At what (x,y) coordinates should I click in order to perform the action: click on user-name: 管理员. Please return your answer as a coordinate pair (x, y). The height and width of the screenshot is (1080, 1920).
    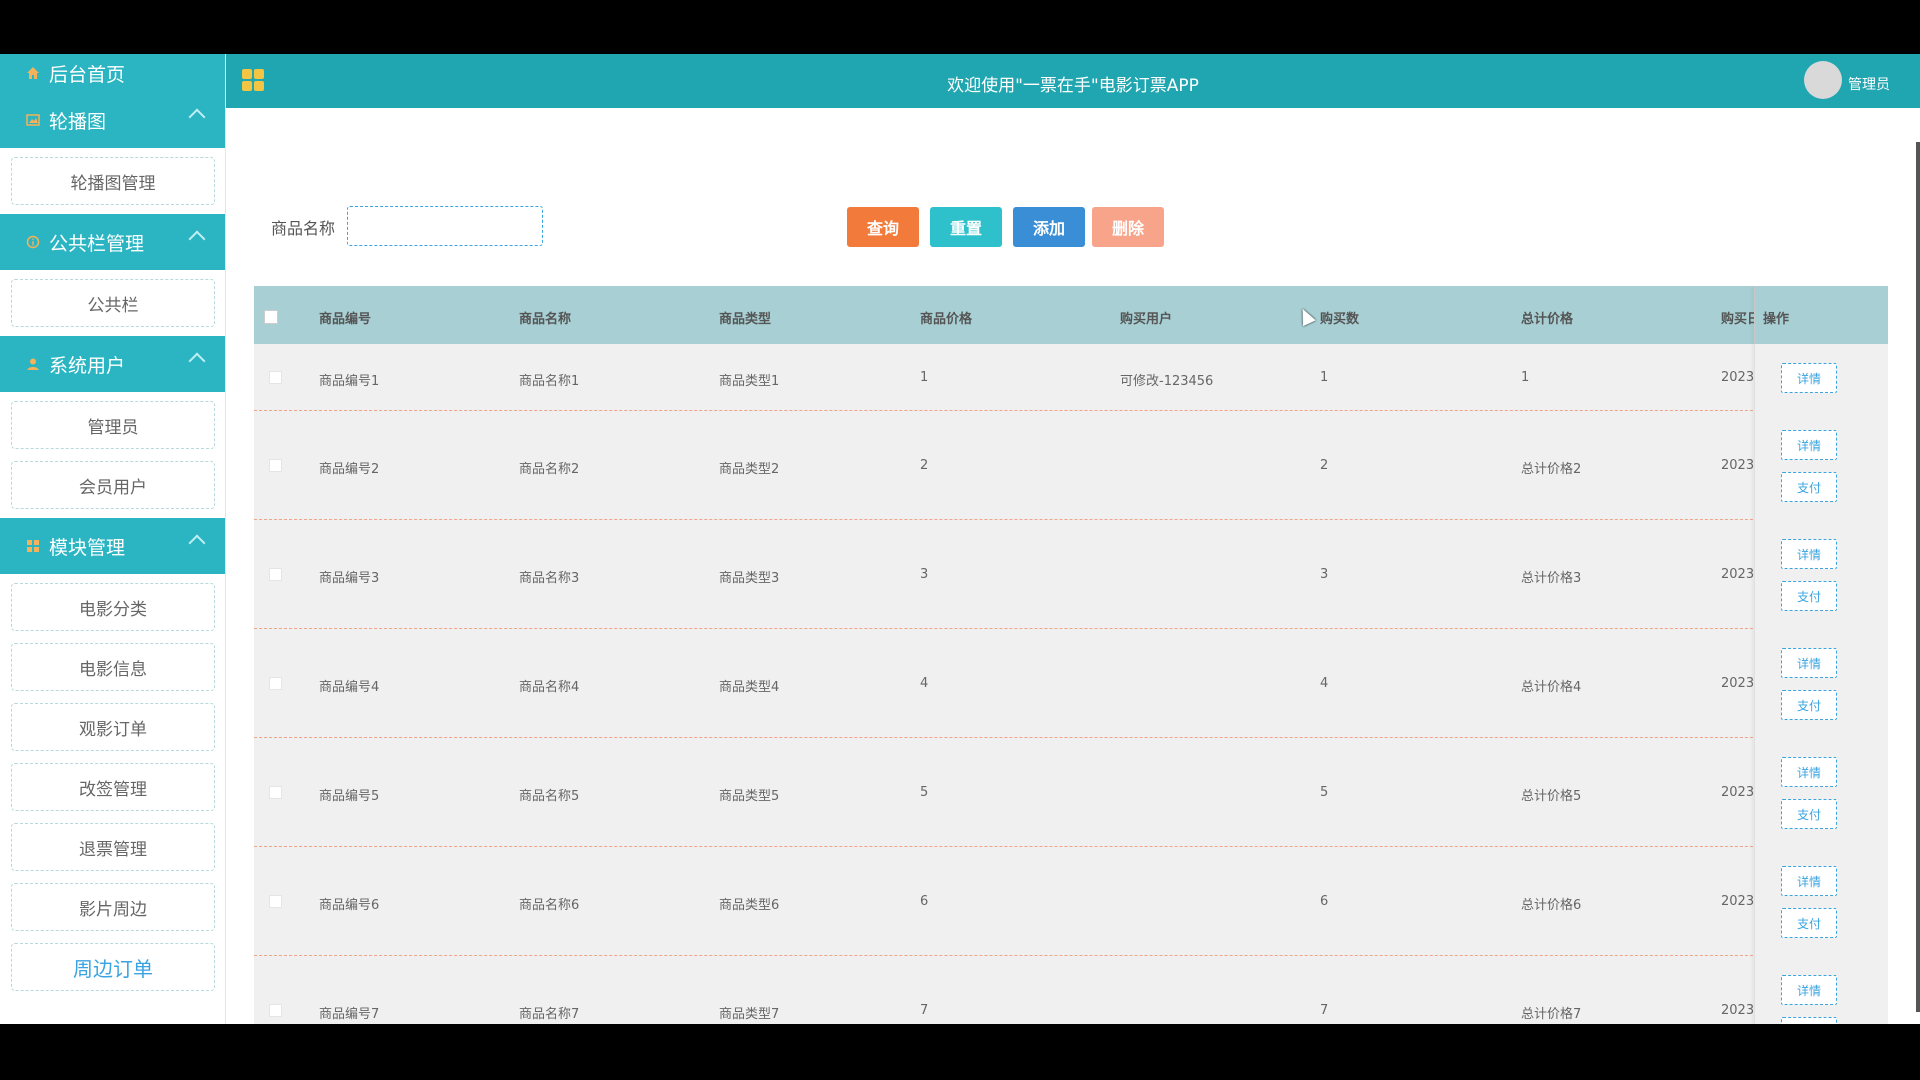
    Looking at the image, I should click on (1869, 84).